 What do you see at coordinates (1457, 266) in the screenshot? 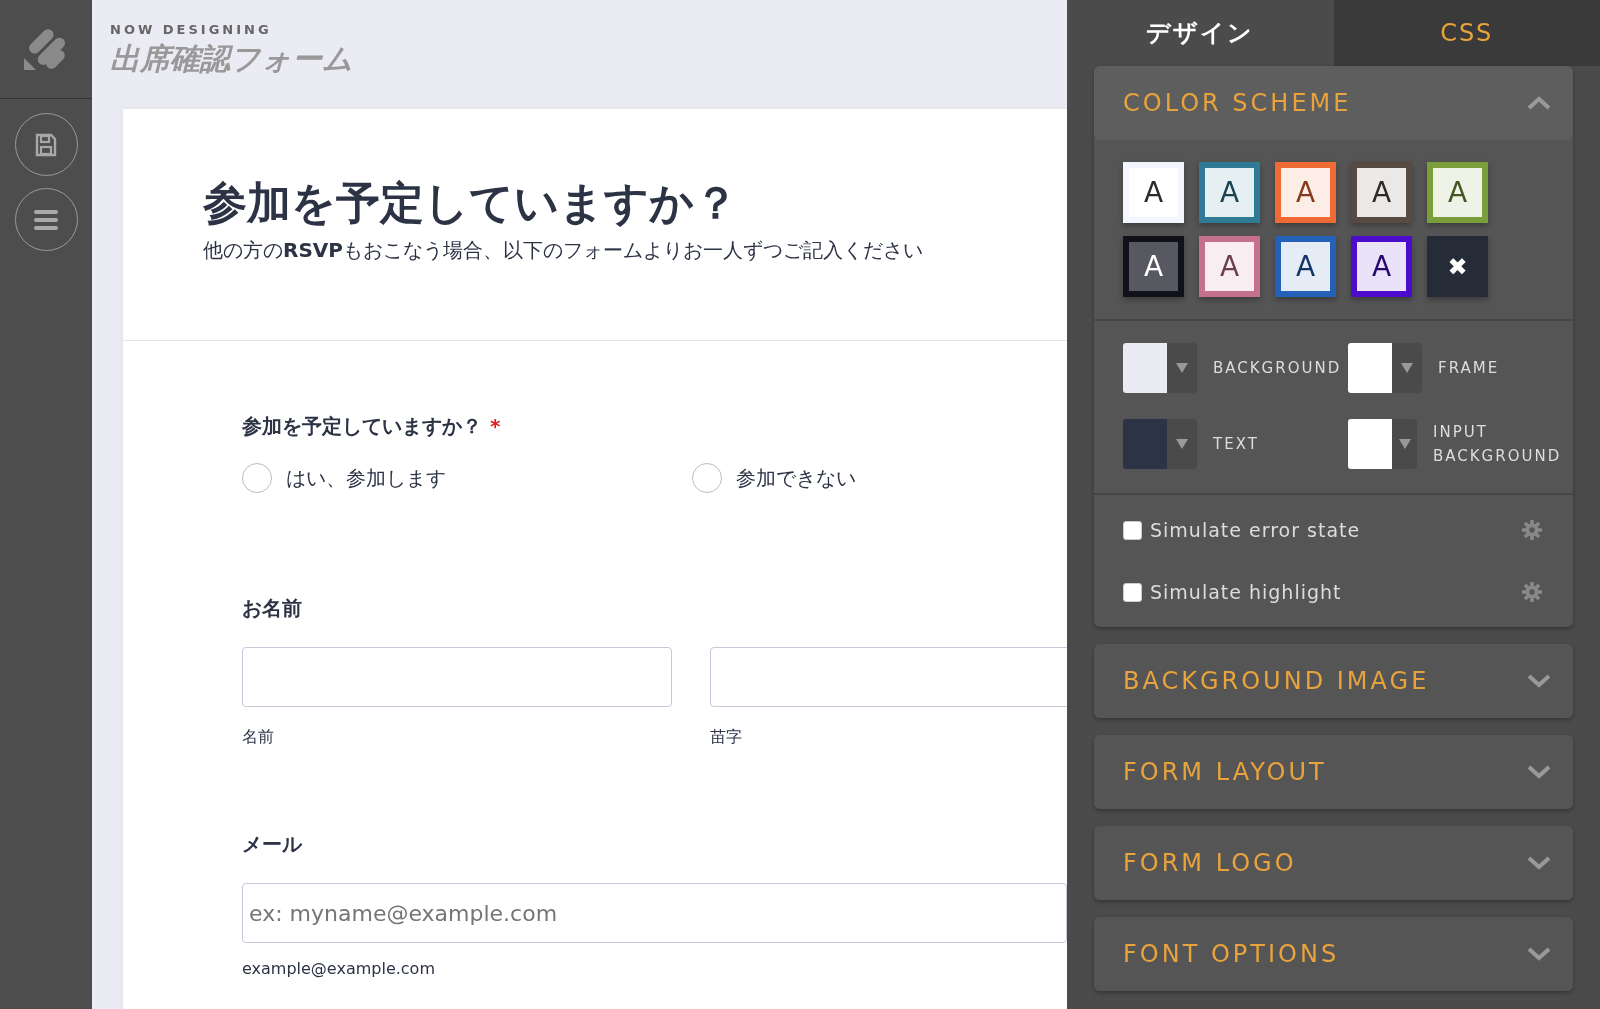
I see `clear-scheme-button: ✖` at bounding box center [1457, 266].